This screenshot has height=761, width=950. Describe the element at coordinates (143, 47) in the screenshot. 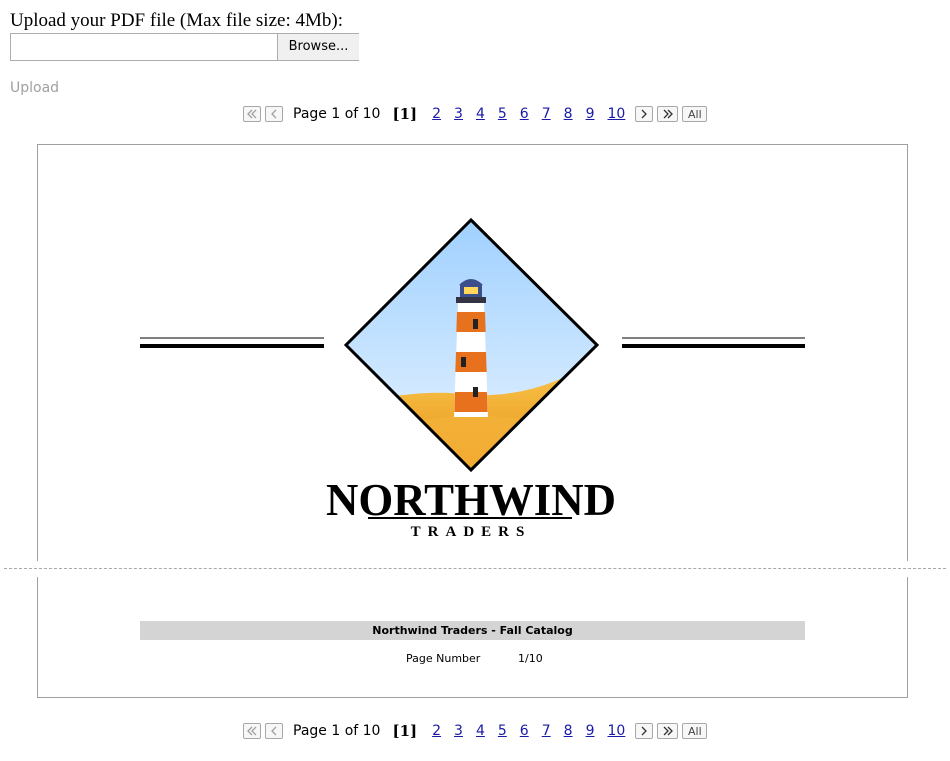

I see `file-path-field` at that location.